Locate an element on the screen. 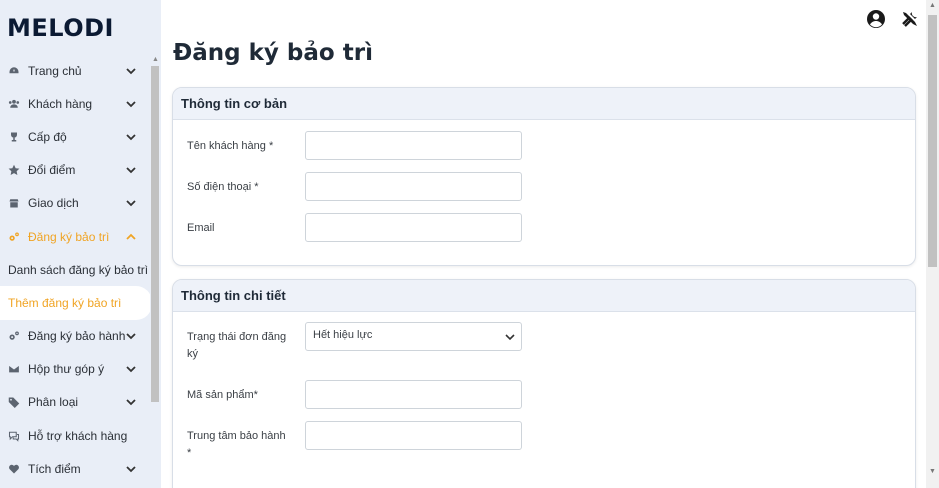 This screenshot has height=488, width=939. details-title: Thông tin chi tiết is located at coordinates (544, 296).